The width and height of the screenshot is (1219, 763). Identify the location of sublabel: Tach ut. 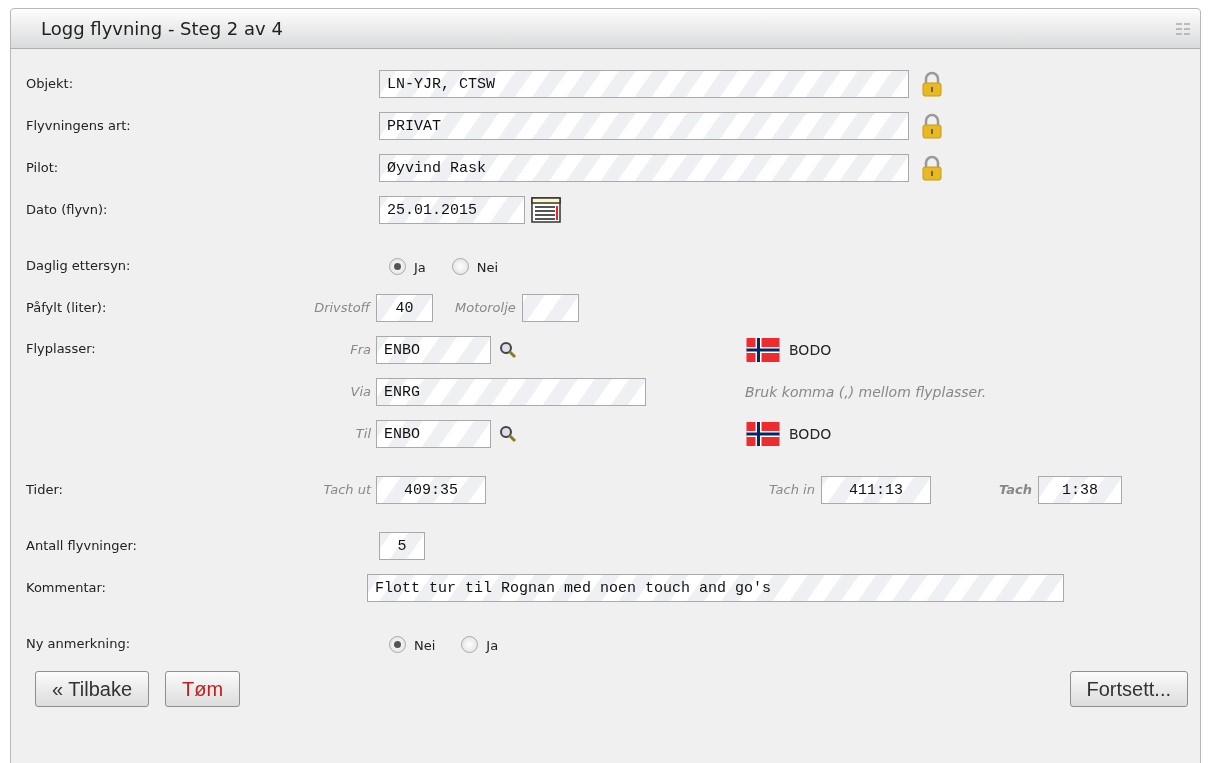
(347, 490).